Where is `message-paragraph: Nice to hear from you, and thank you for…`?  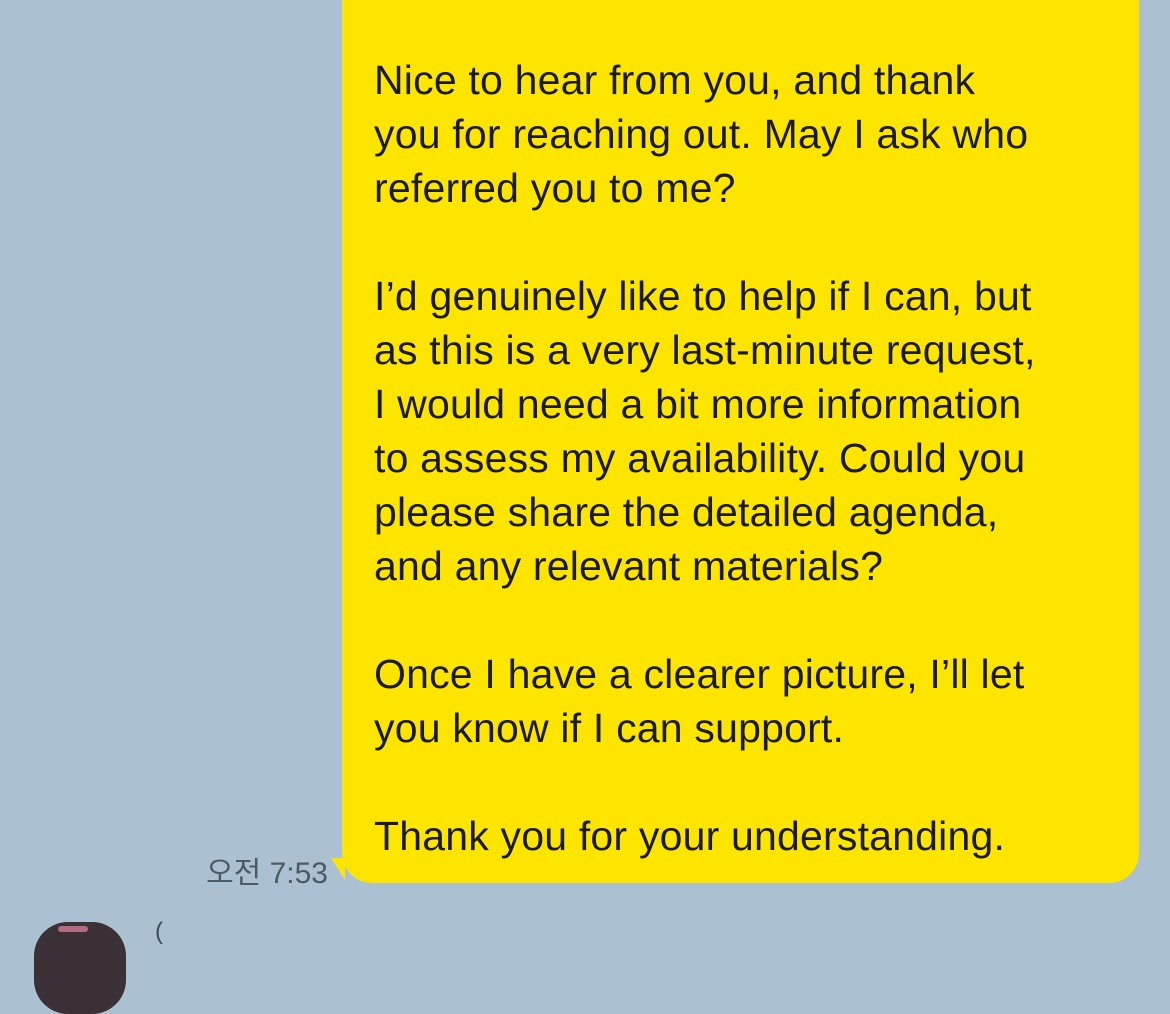 message-paragraph: Nice to hear from you, and thank you for… is located at coordinates (701, 134).